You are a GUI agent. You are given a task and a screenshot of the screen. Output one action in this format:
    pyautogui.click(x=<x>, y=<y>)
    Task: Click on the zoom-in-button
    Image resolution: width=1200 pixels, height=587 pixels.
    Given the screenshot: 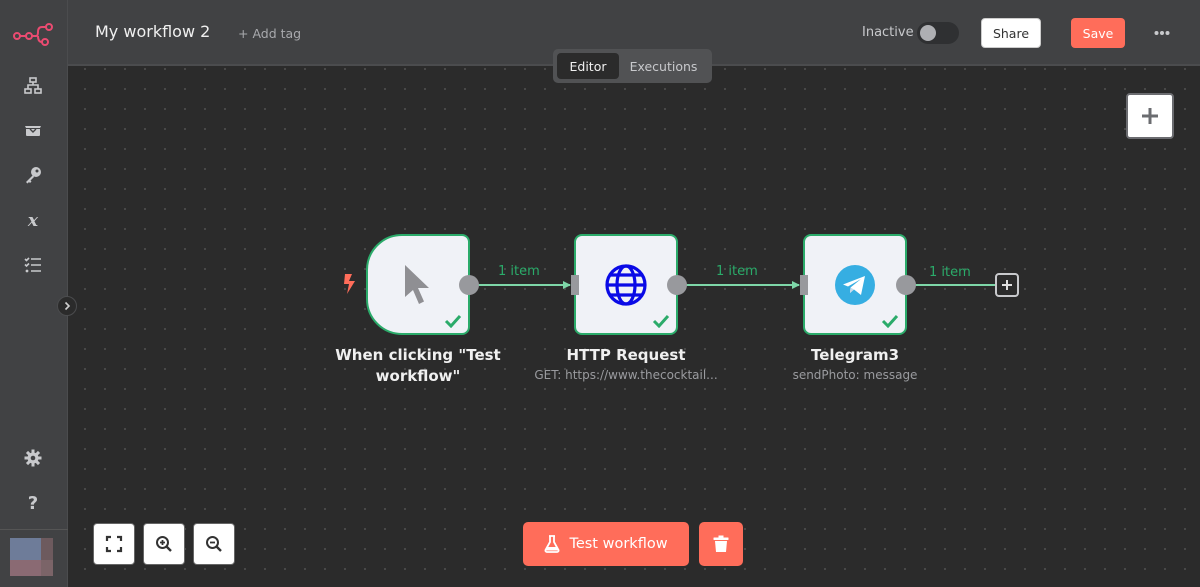 What is the action you would take?
    pyautogui.click(x=164, y=544)
    